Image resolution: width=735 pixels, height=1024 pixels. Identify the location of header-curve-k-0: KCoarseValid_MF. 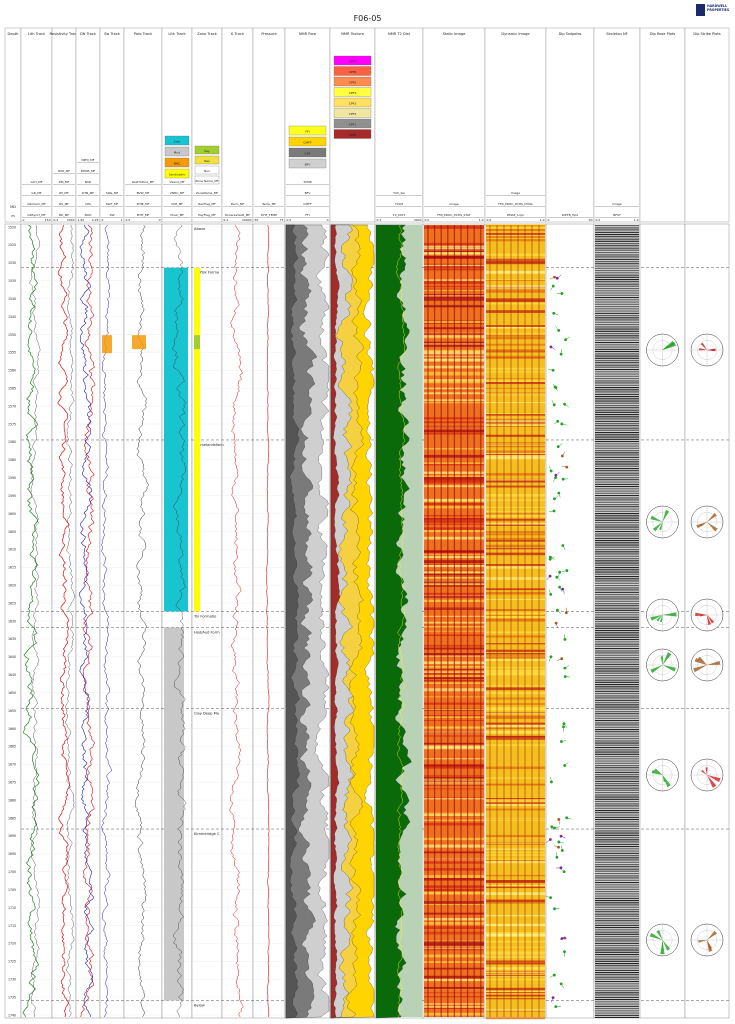
(238, 215).